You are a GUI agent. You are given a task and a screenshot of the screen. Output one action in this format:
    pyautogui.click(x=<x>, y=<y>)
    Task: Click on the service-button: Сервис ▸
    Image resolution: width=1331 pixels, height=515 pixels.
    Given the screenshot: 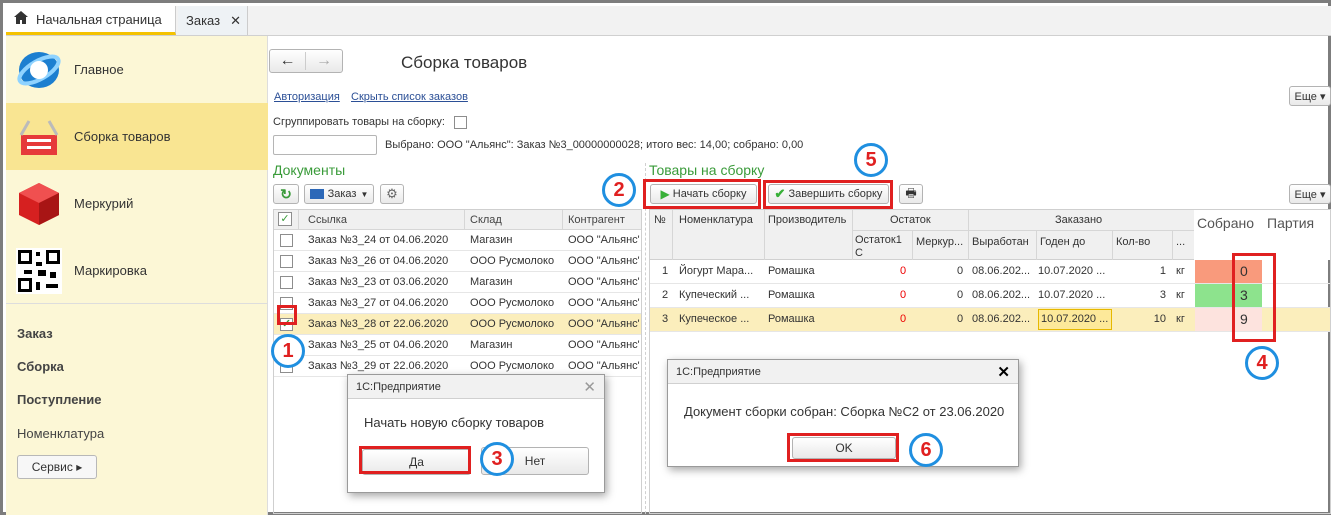 What is the action you would take?
    pyautogui.click(x=57, y=467)
    